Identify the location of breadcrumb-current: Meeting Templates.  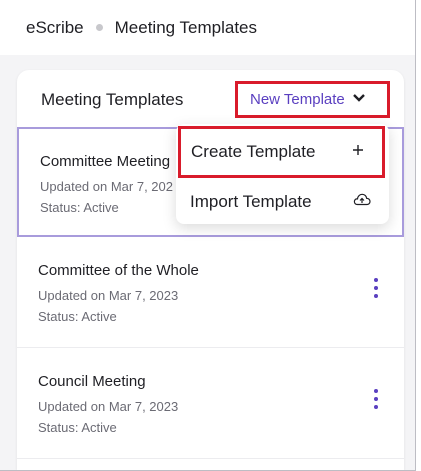
(186, 27).